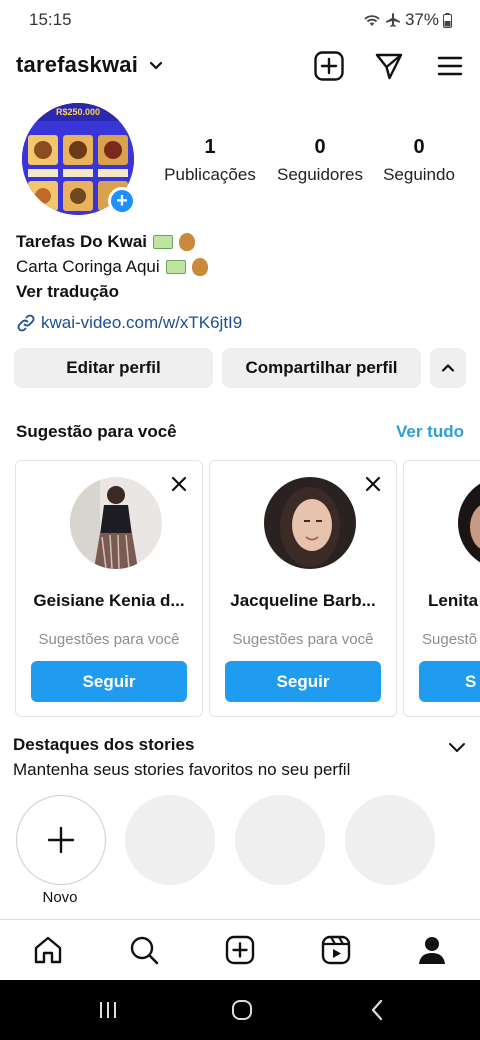  I want to click on chevron-up-icon, so click(448, 368).